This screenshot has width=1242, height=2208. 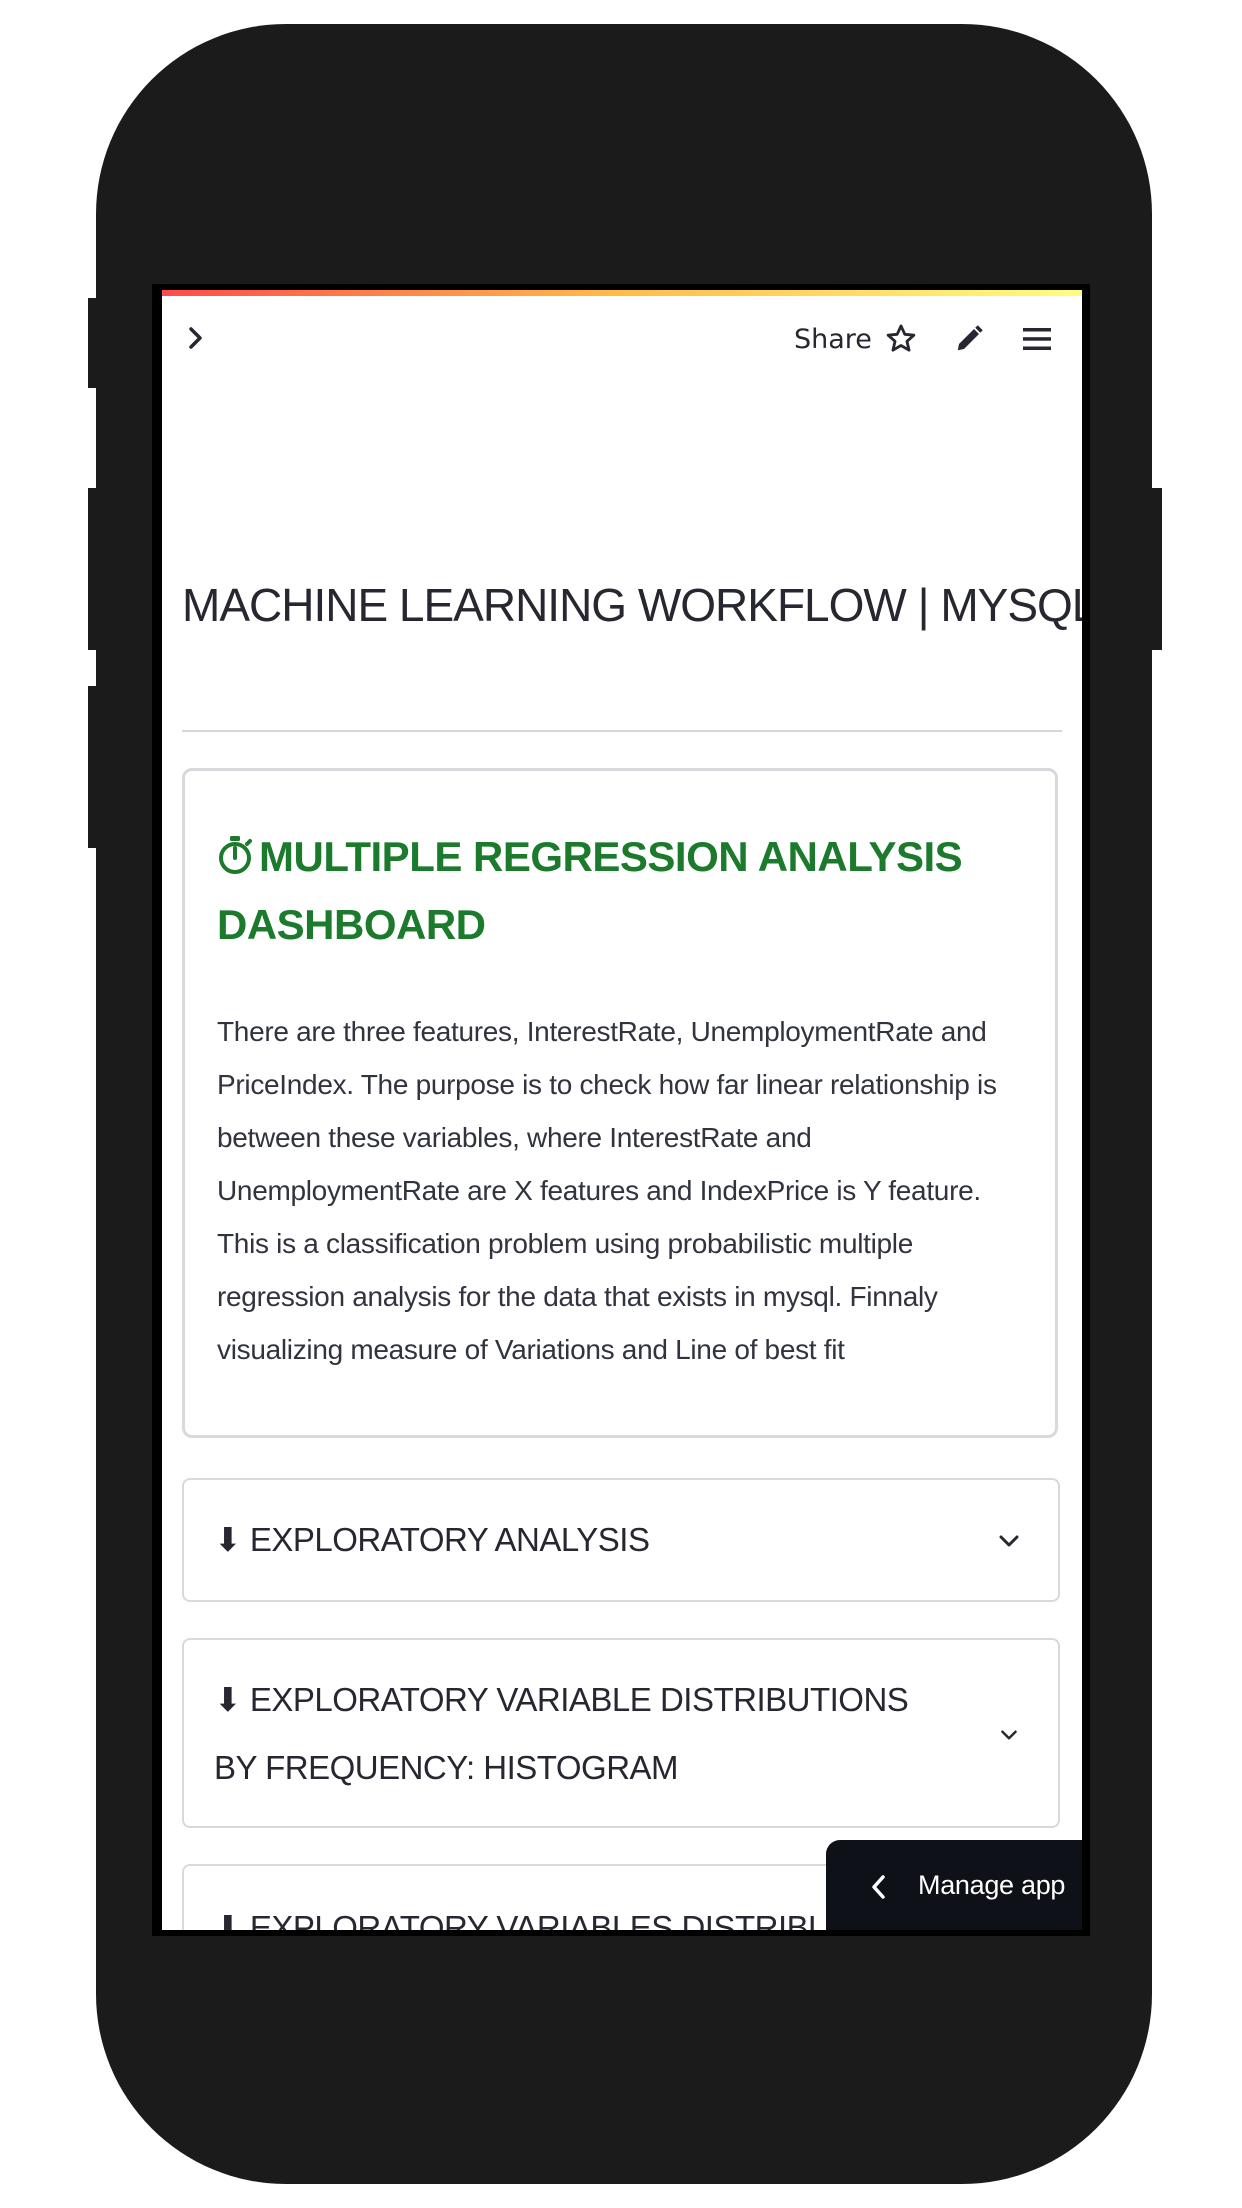 I want to click on manage-app-button: Manage app, so click(x=954, y=1885).